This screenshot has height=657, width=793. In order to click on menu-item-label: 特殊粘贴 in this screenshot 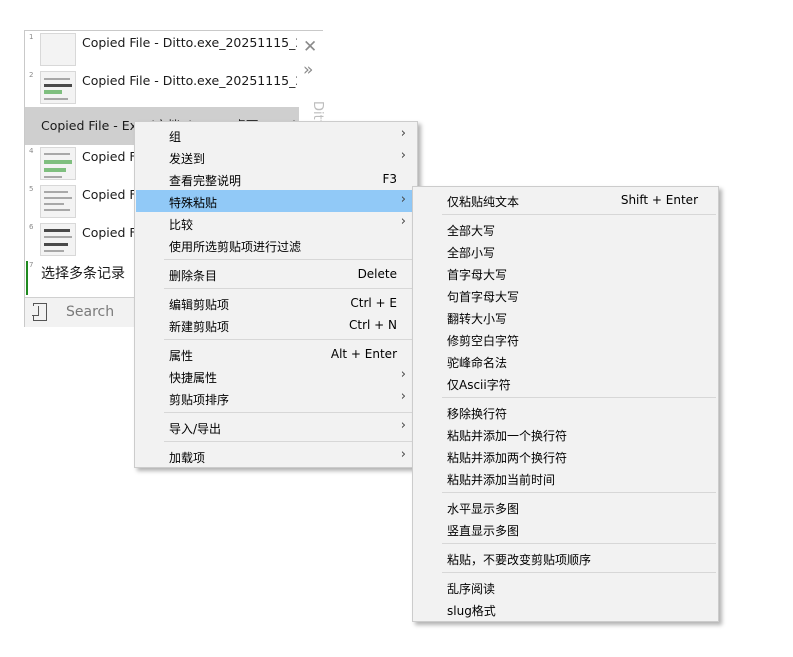, I will do `click(193, 203)`.